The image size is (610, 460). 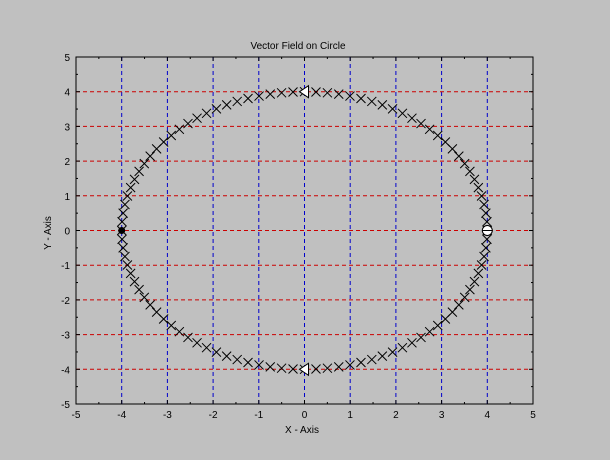 I want to click on y-tick-label: -3, so click(x=65, y=336).